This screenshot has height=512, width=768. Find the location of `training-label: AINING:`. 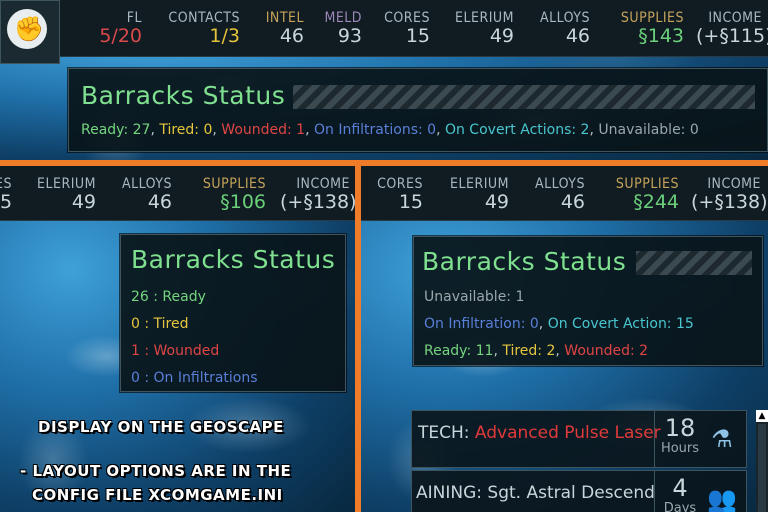

training-label: AINING: is located at coordinates (449, 493).